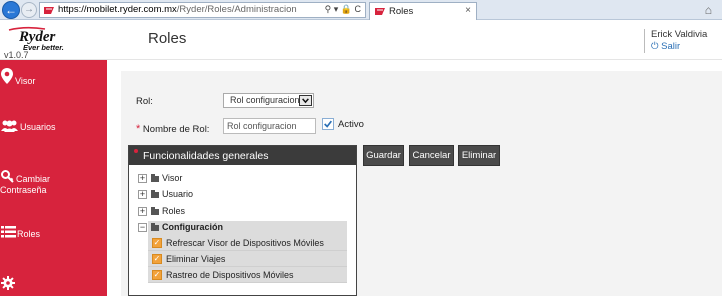 The image size is (722, 296). I want to click on map-pin-icon, so click(7, 76).